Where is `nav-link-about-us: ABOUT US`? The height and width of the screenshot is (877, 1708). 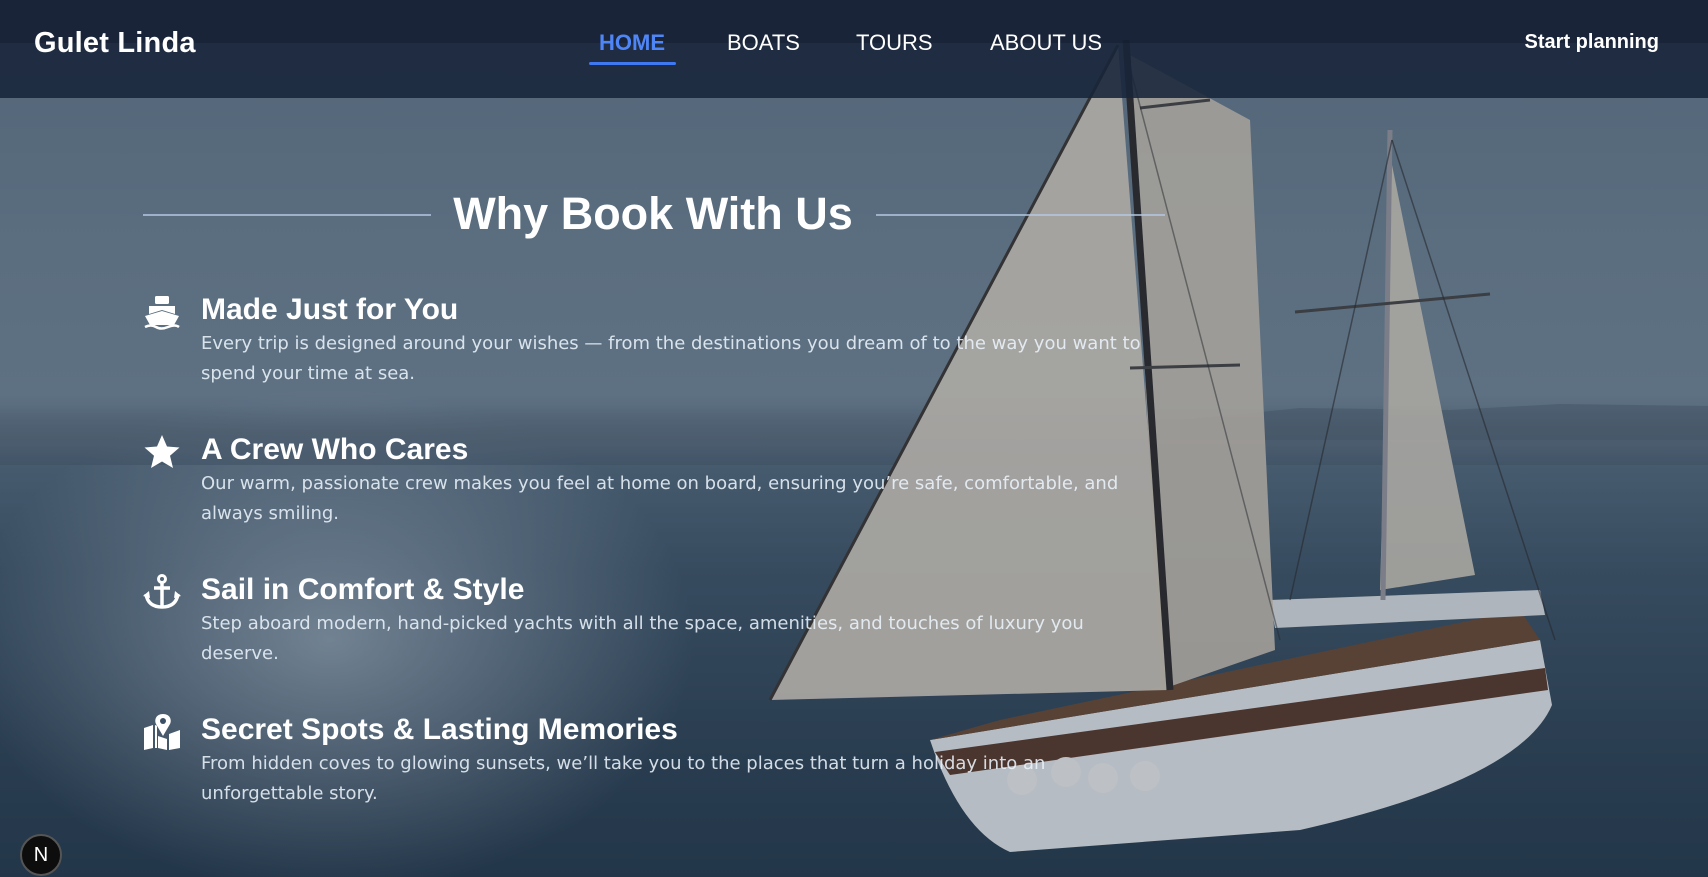 nav-link-about-us: ABOUT US is located at coordinates (1046, 43).